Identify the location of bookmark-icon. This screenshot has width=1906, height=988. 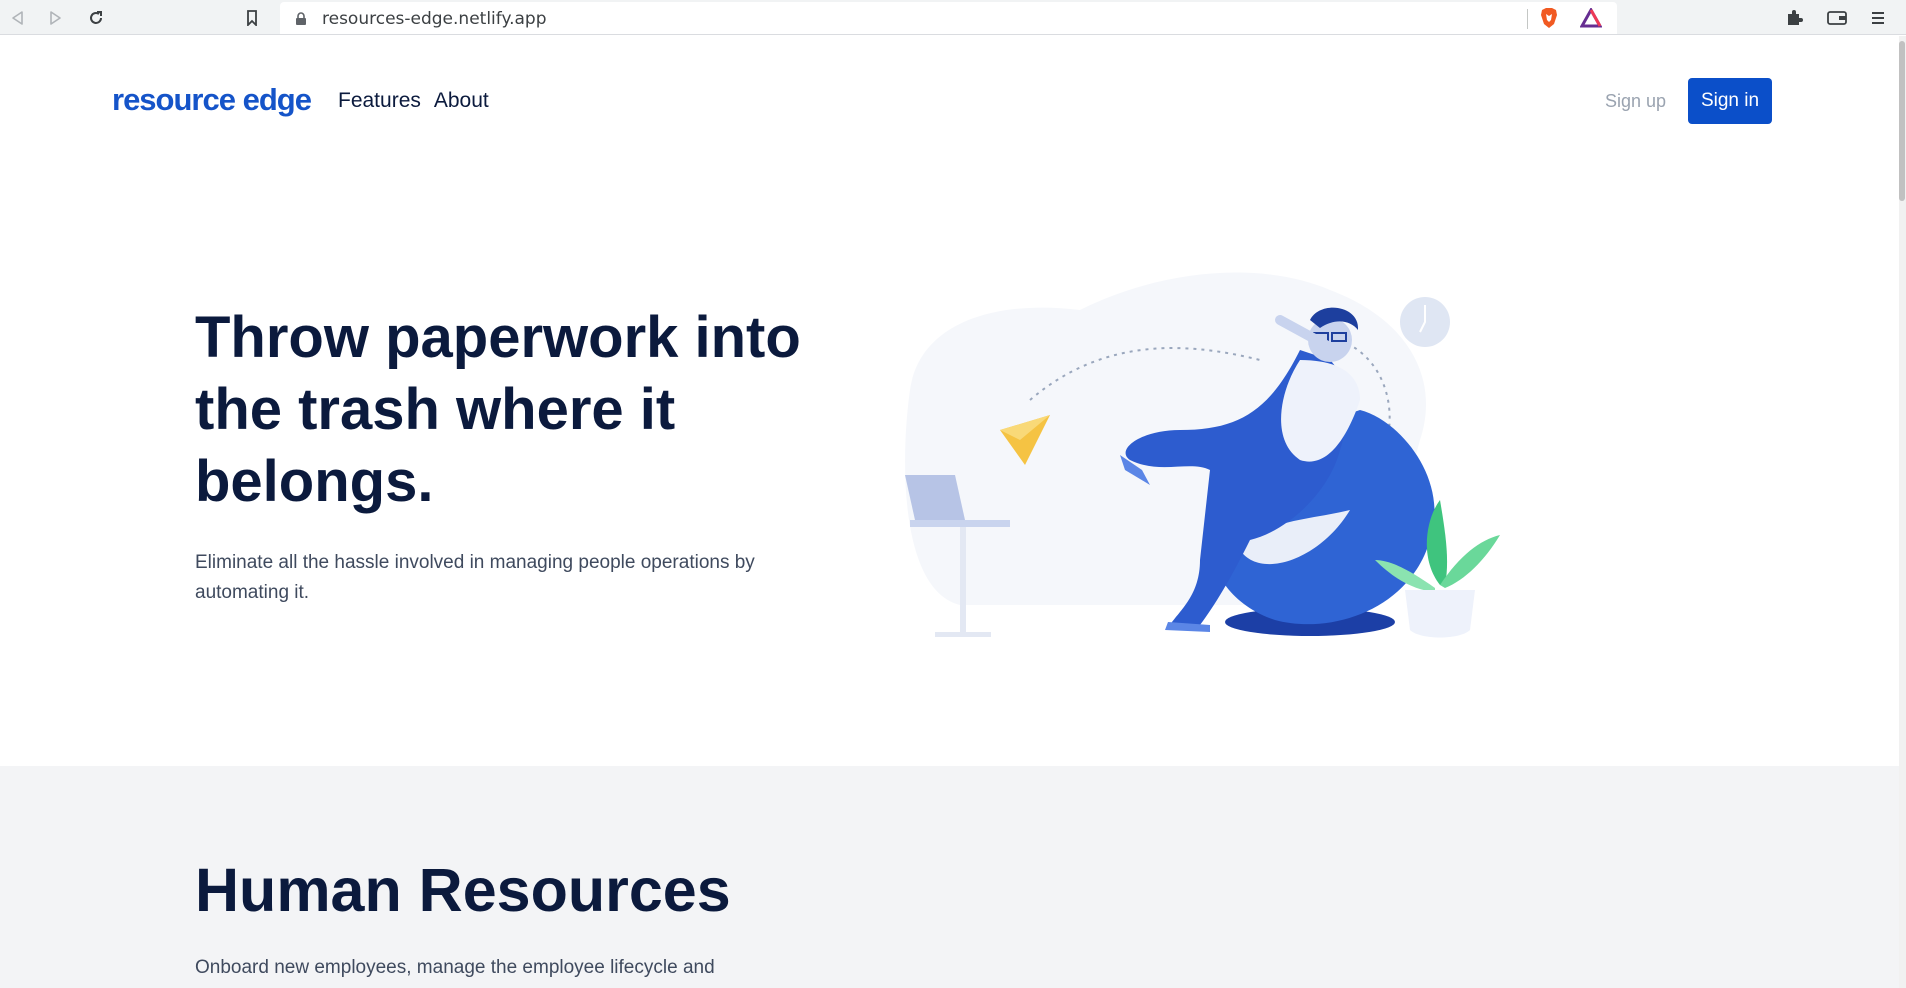
(252, 18).